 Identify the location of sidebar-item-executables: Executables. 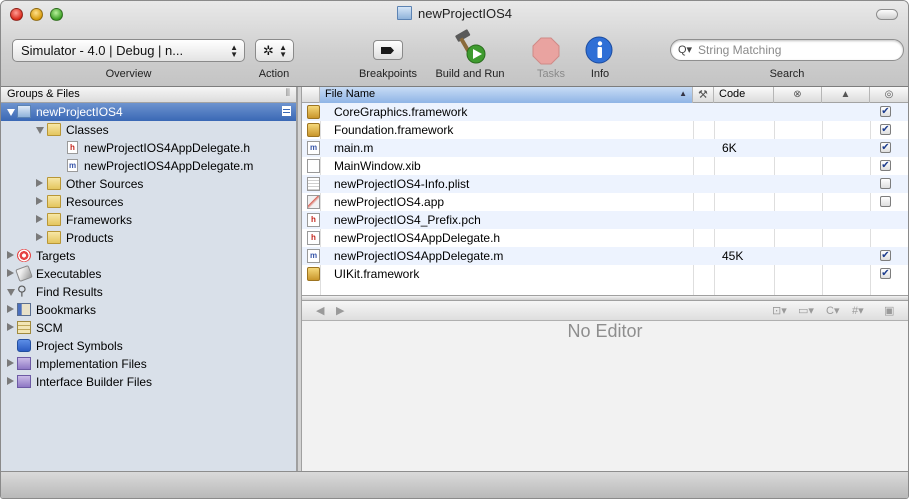
(148, 273).